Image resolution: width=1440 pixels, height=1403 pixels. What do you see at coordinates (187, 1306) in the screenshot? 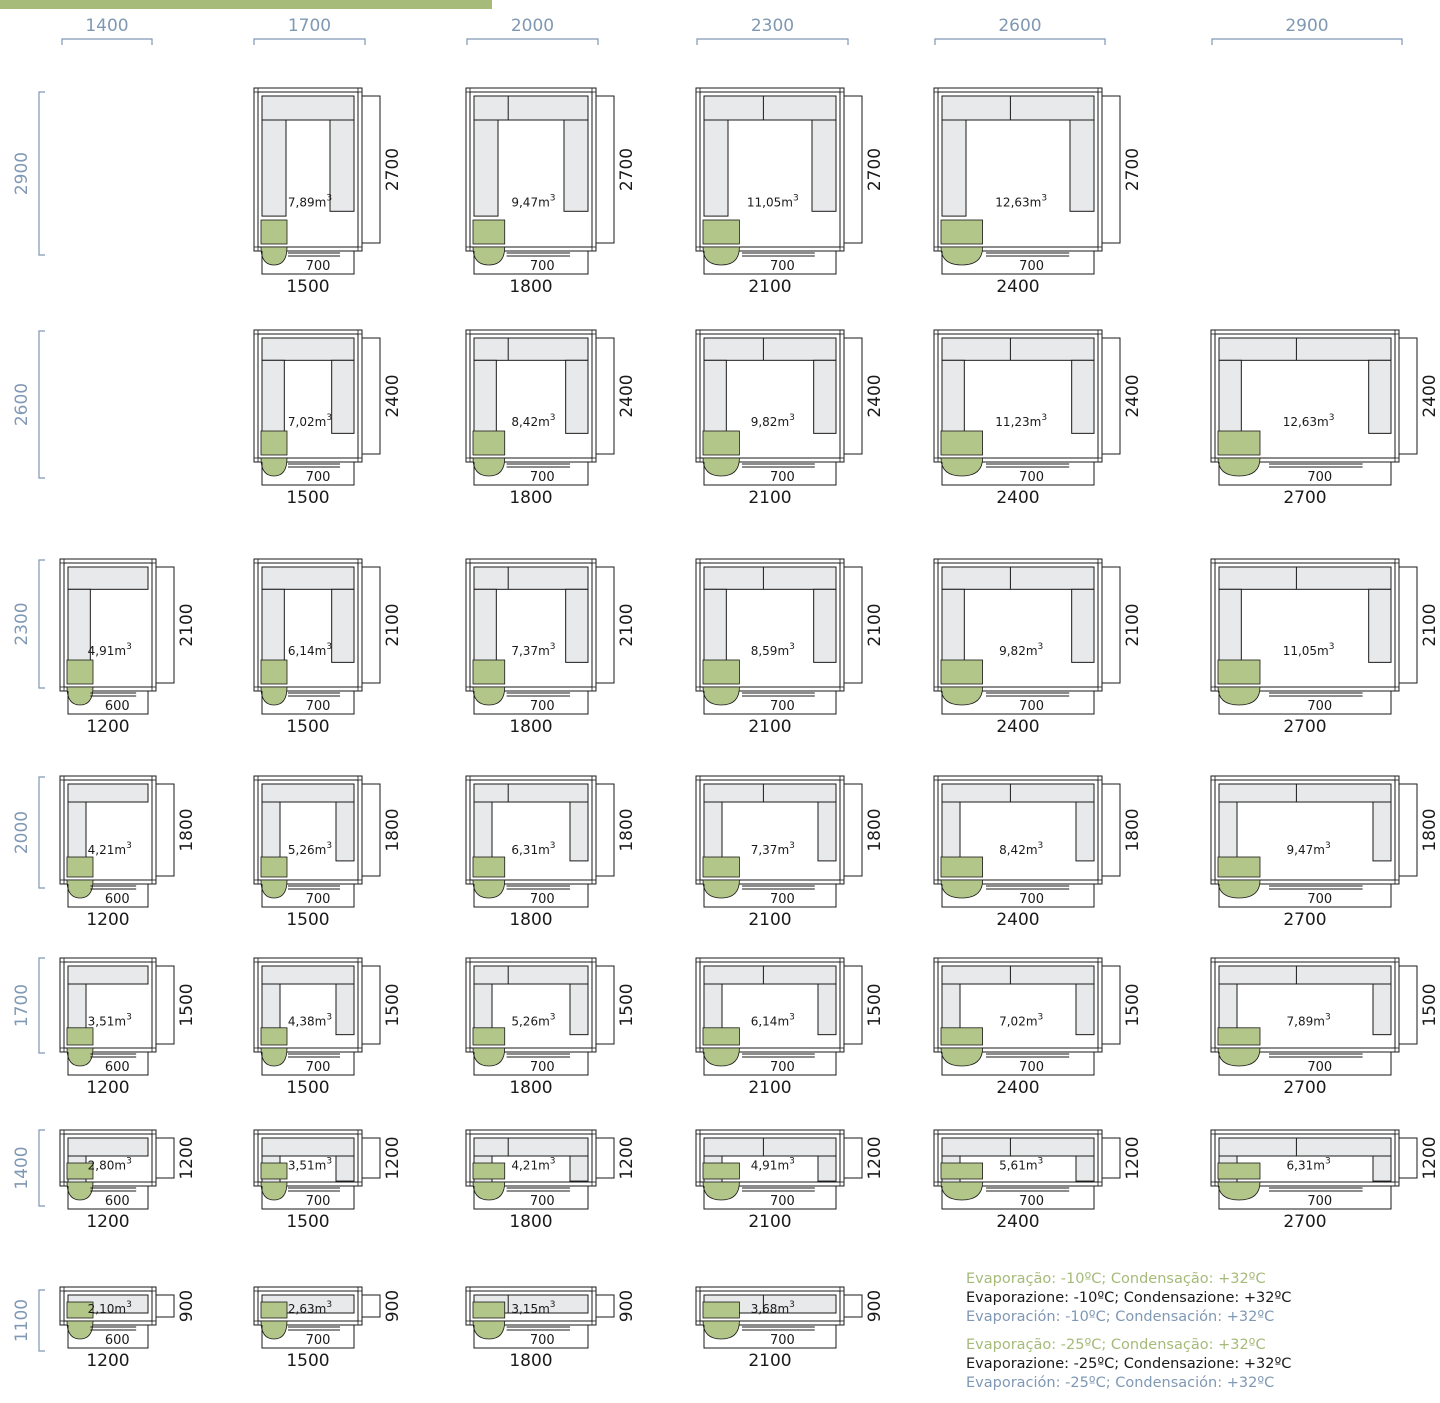
I see `inner-depth-label: 900` at bounding box center [187, 1306].